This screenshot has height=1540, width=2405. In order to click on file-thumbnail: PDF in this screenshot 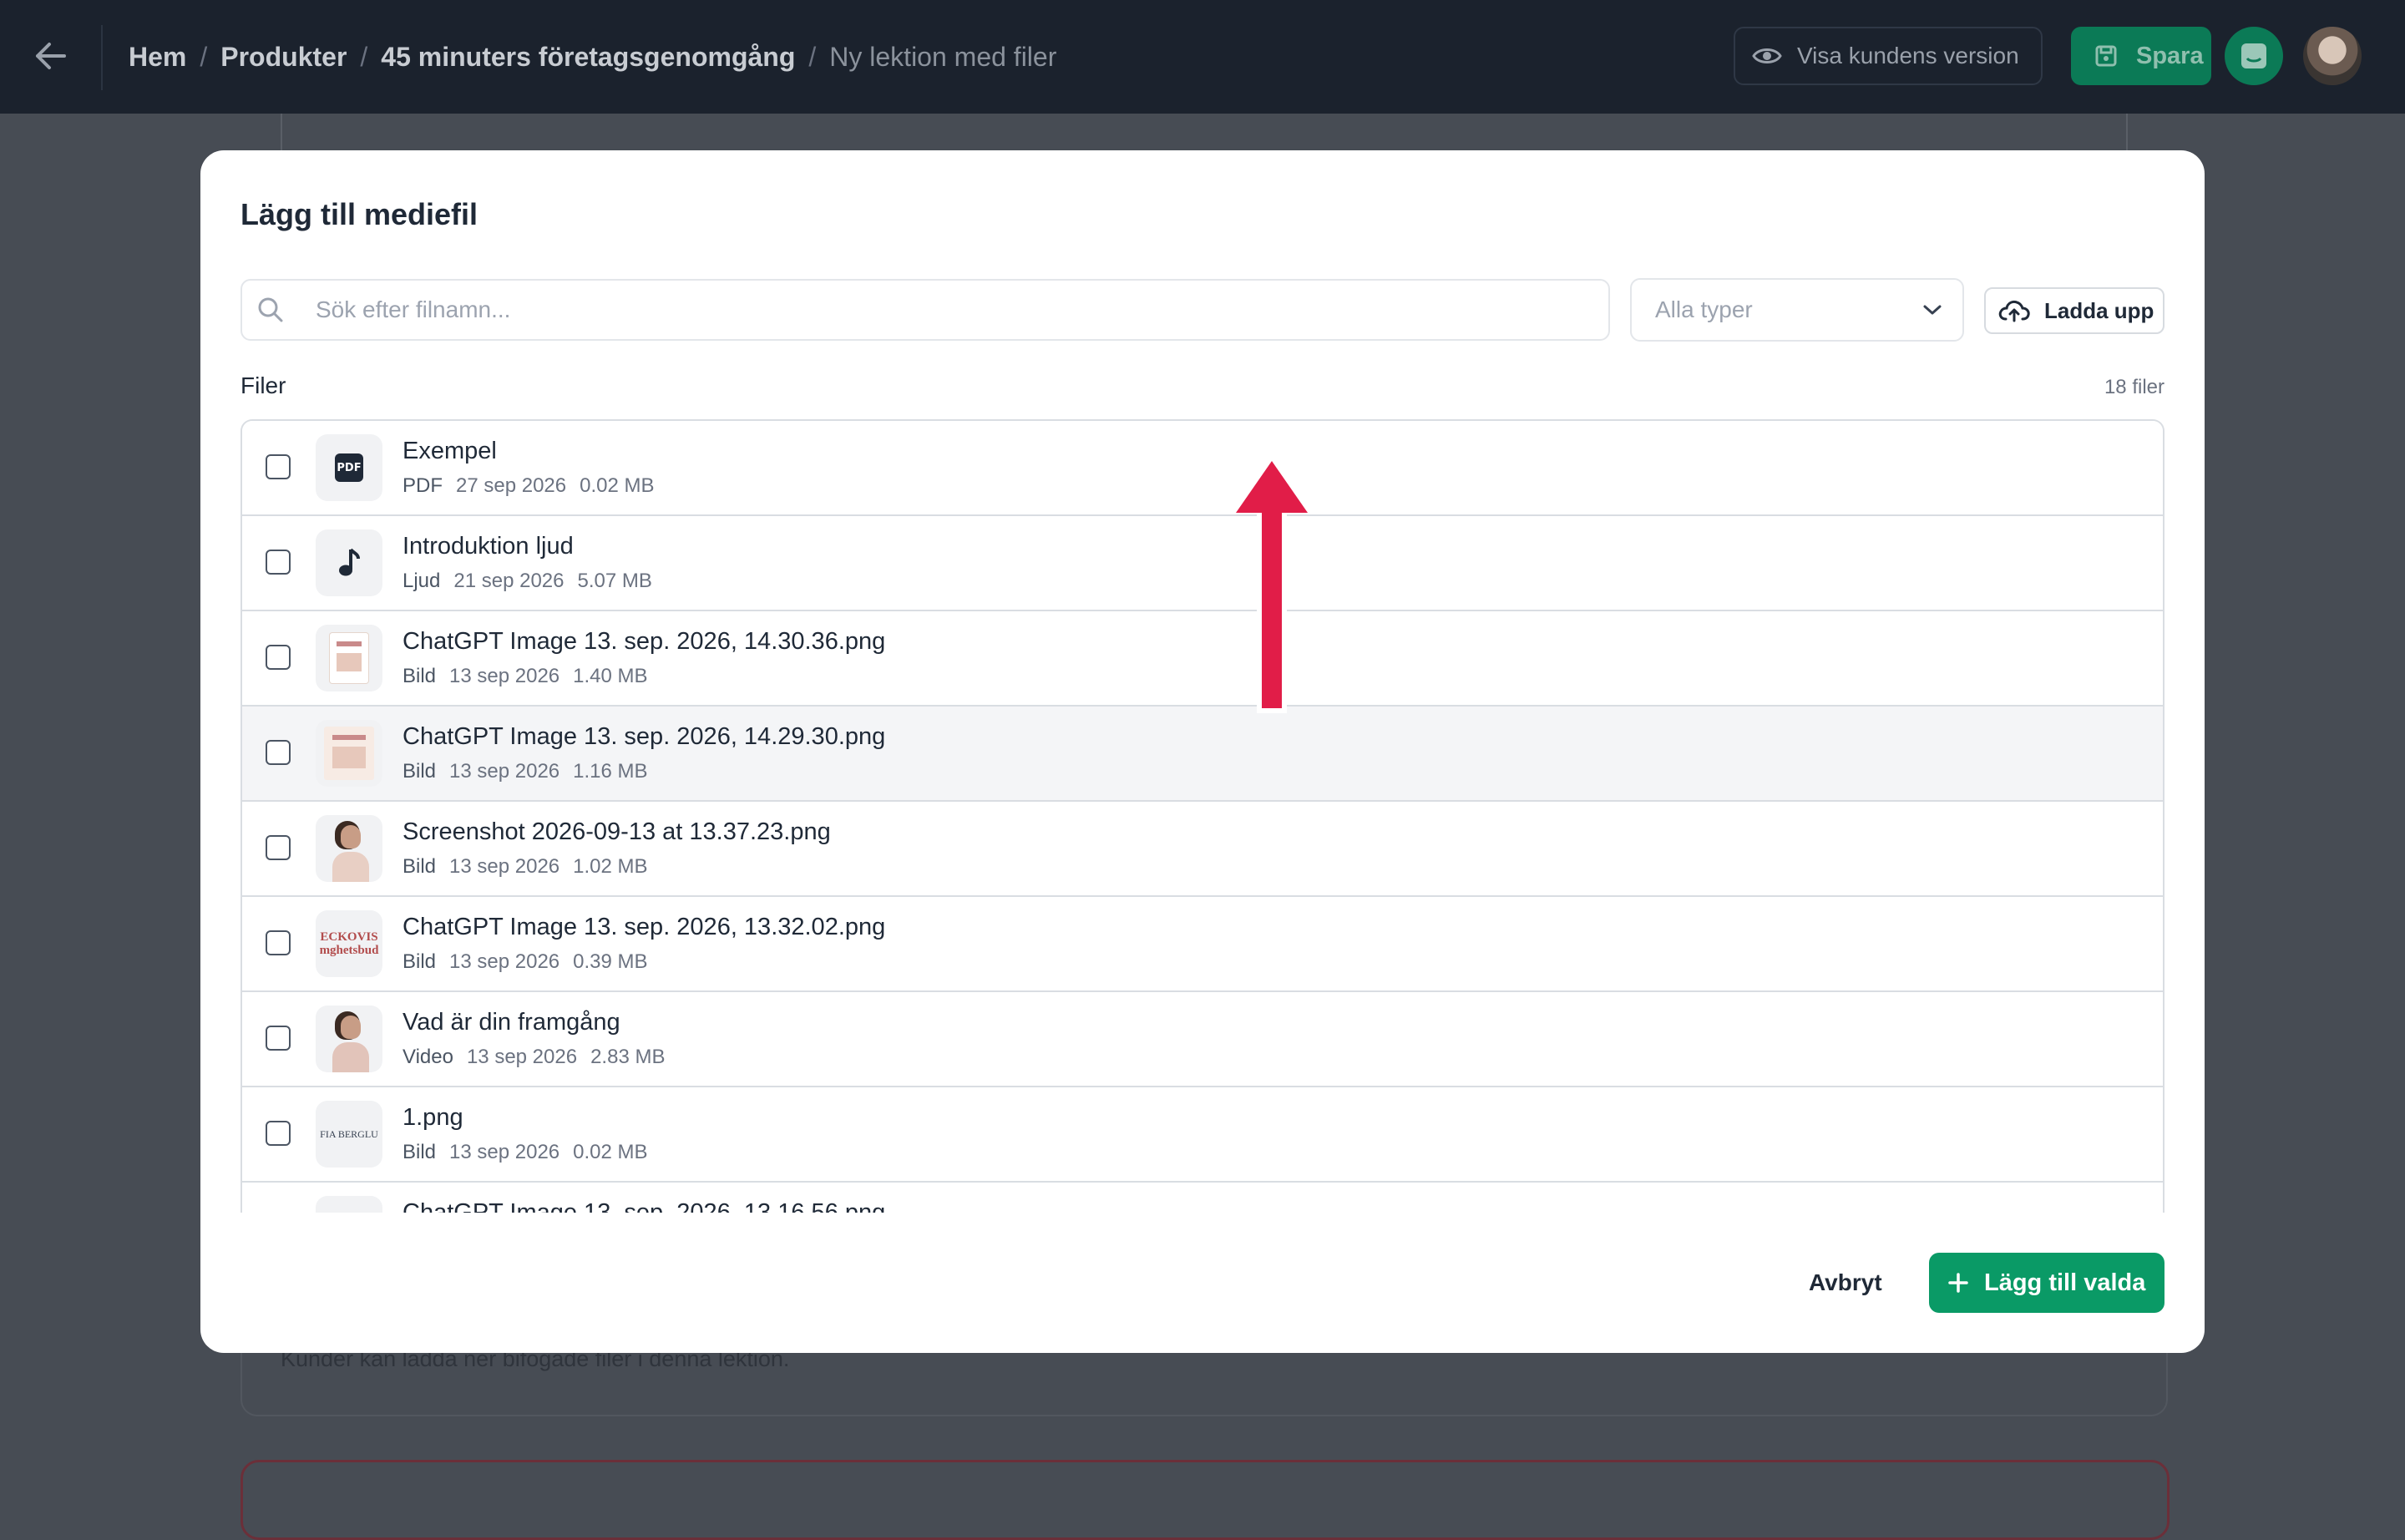, I will do `click(349, 468)`.